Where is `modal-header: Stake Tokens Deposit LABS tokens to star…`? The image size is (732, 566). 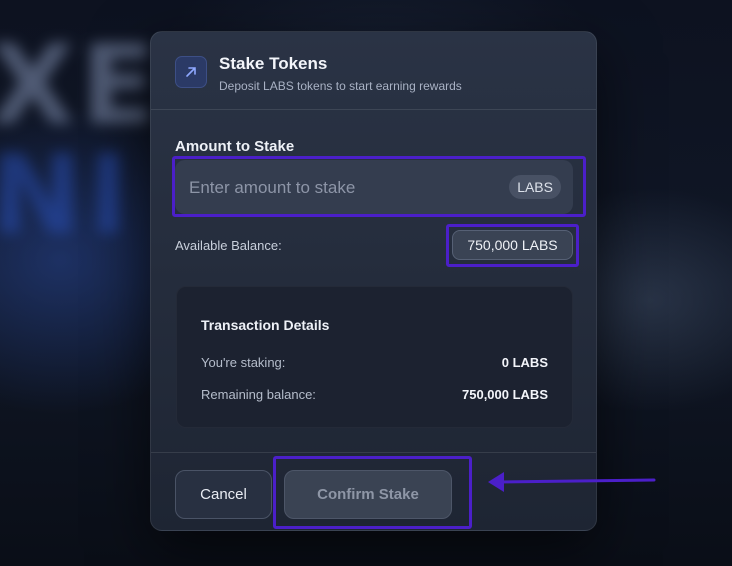
modal-header: Stake Tokens Deposit LABS tokens to star… is located at coordinates (373, 71).